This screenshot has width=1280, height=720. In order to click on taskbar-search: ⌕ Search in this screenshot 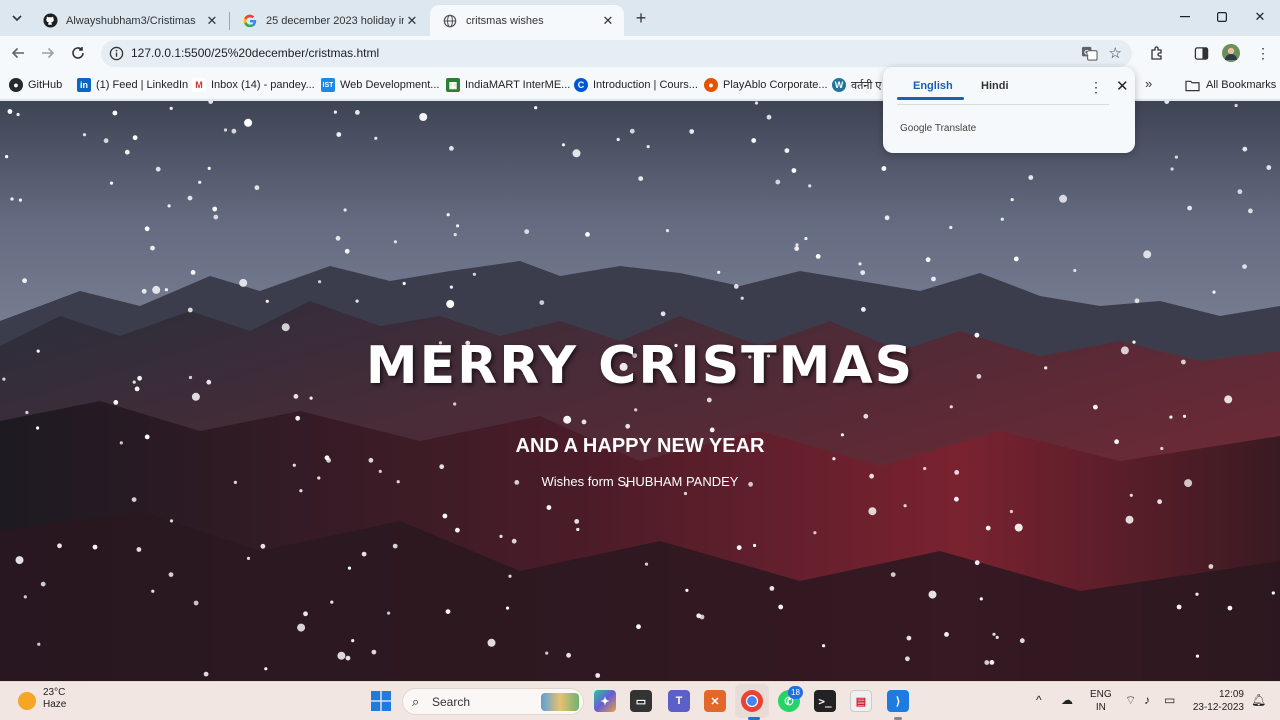, I will do `click(493, 701)`.